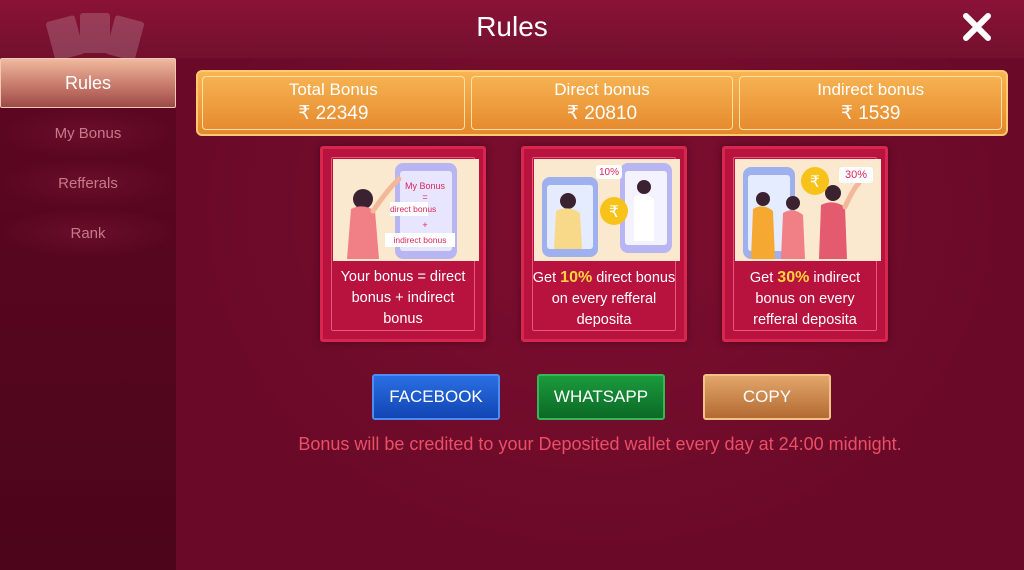 The image size is (1024, 570). I want to click on facebook-share-button: FACEBOOK, so click(436, 397).